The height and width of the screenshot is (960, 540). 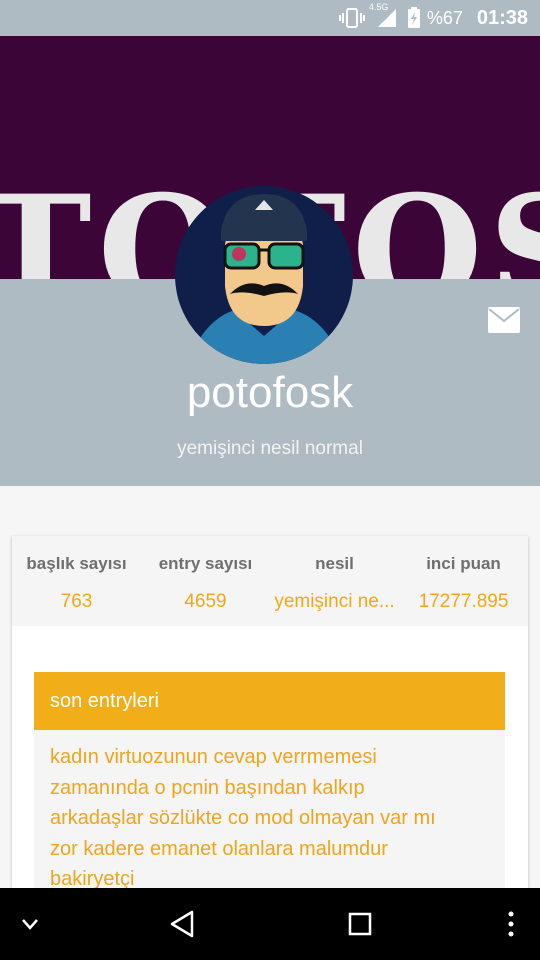 What do you see at coordinates (270, 18) in the screenshot?
I see `status-bar: 4.5G %67 01:38` at bounding box center [270, 18].